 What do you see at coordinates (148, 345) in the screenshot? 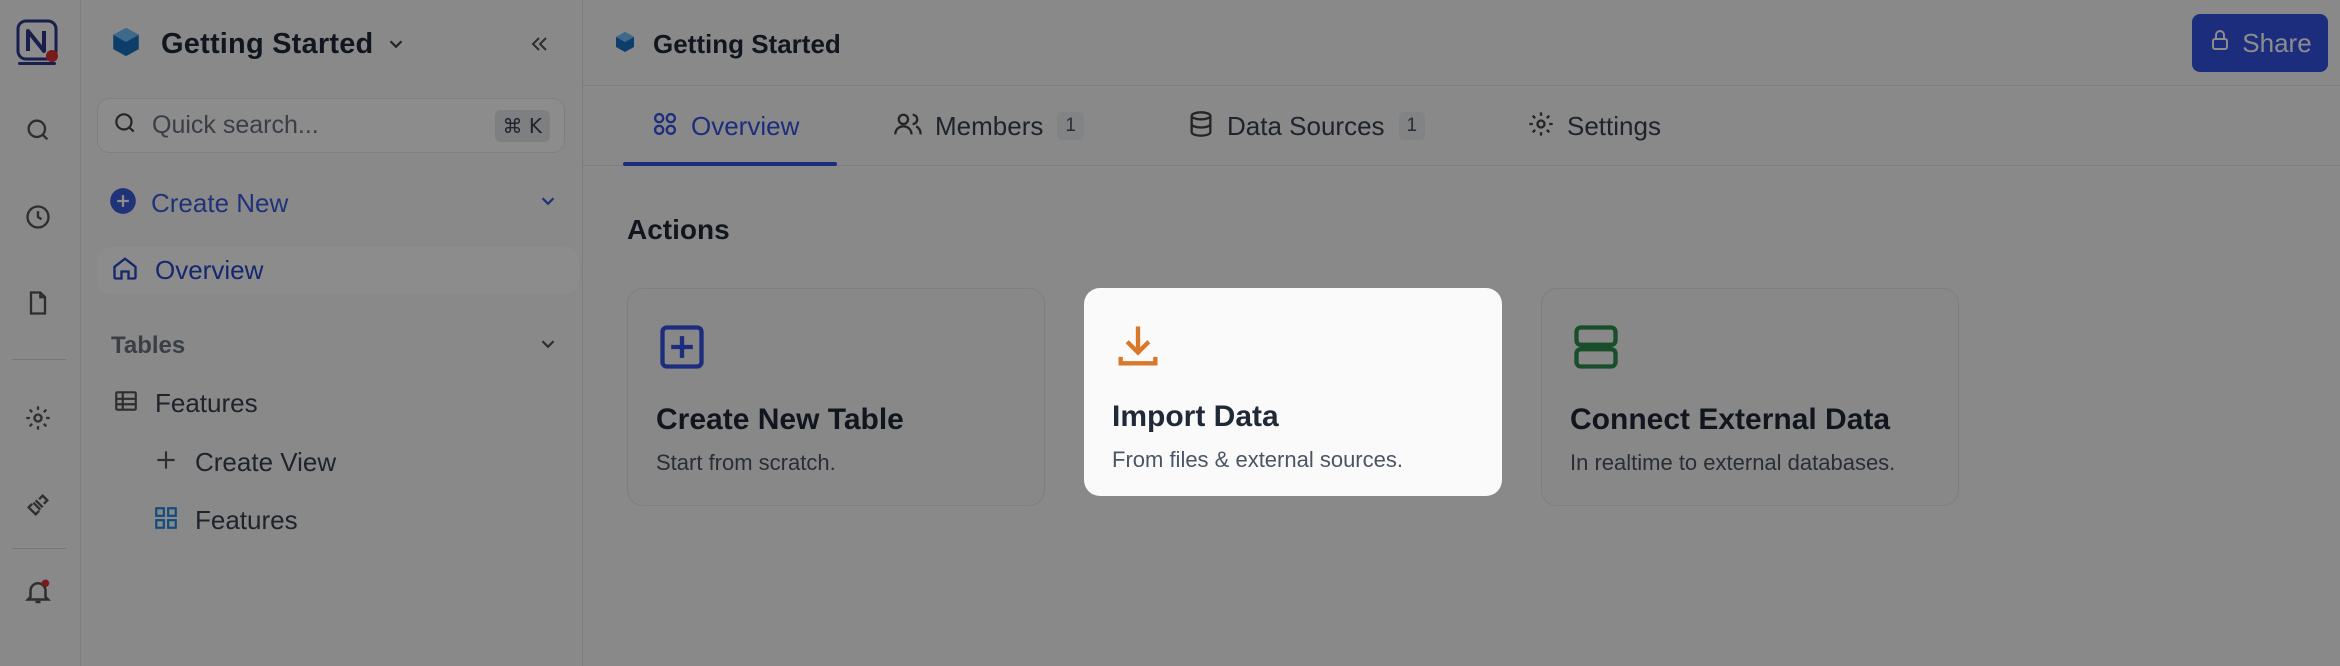
I see `tables-header-label: Tables` at bounding box center [148, 345].